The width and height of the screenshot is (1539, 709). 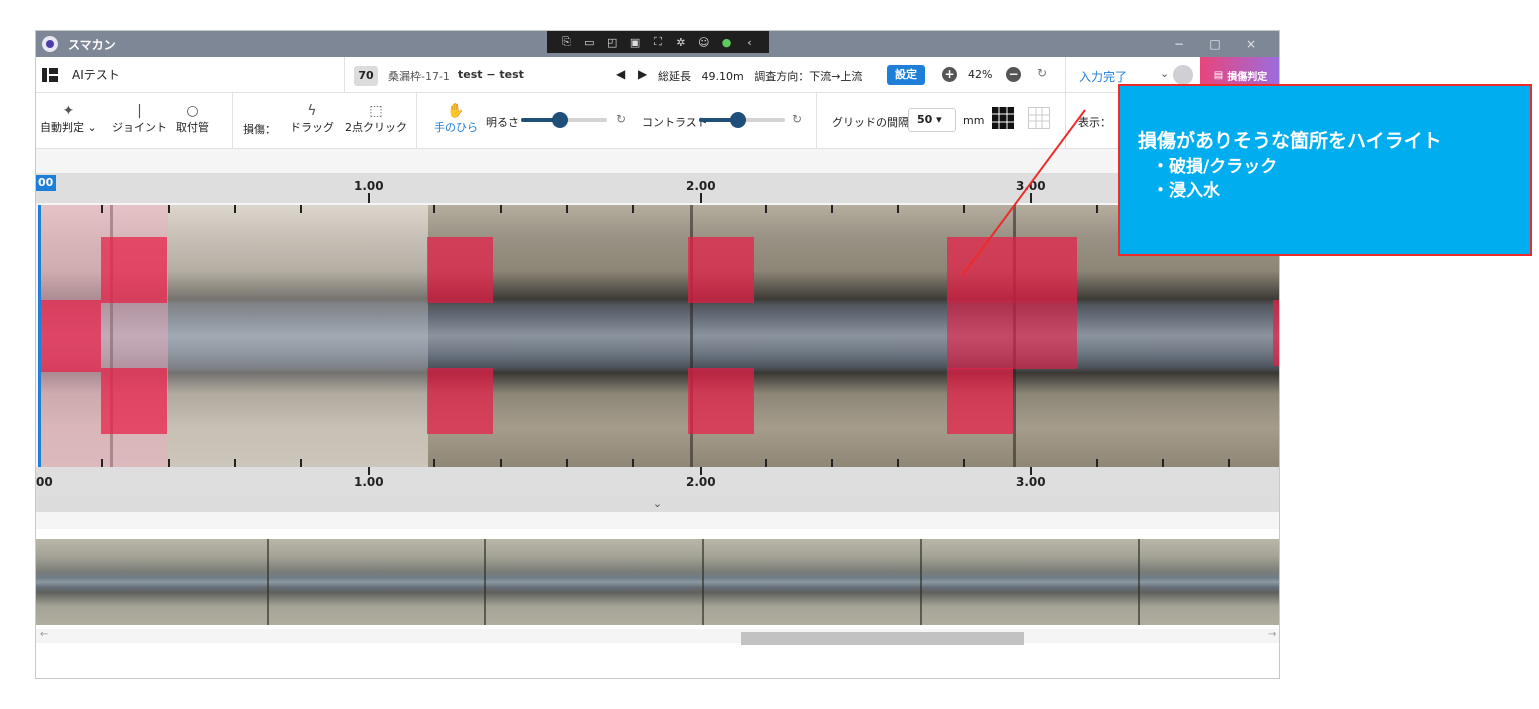 I want to click on callout-item: ・破損/クラック, so click(x=1215, y=167).